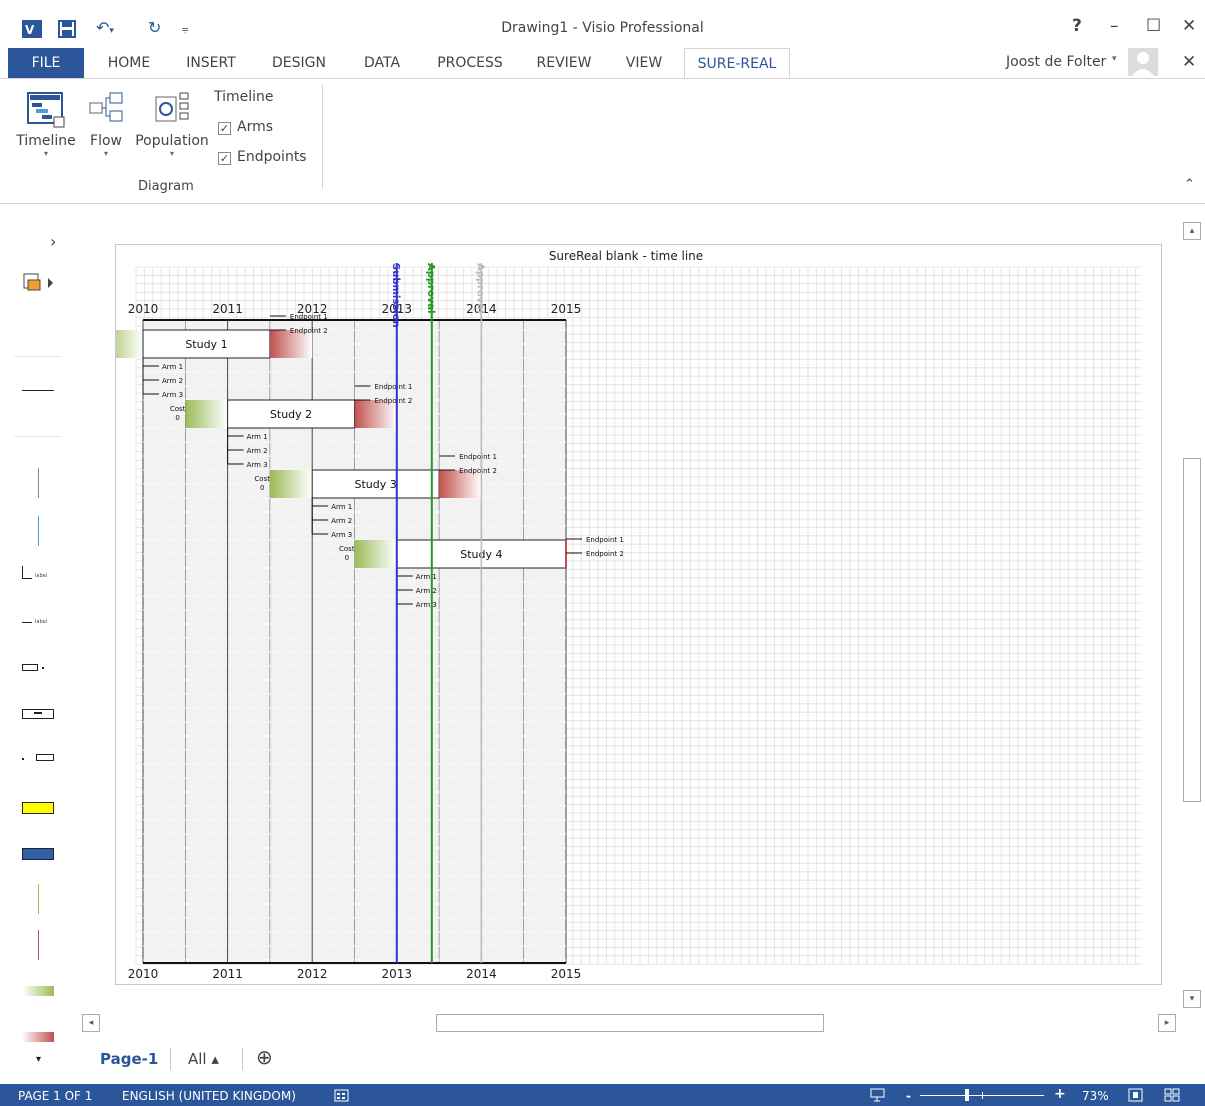 The image size is (1205, 1106). What do you see at coordinates (737, 63) in the screenshot?
I see `tab-sure-real: SURE-REAL` at bounding box center [737, 63].